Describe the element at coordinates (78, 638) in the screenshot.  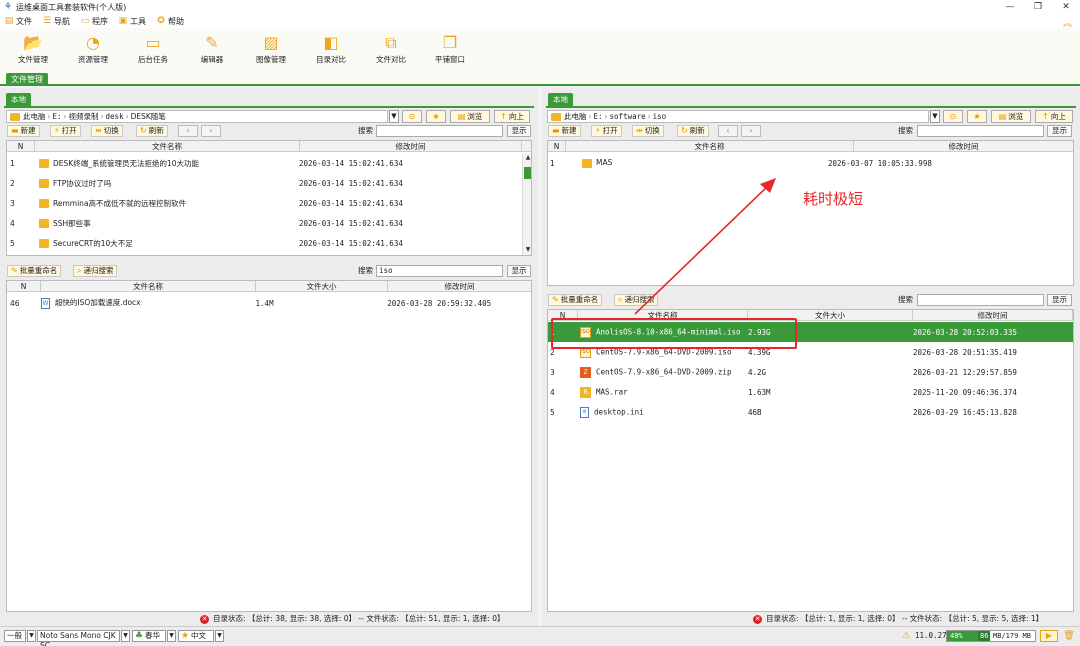
I see `font-select: Noto Sans Mono CJK SC` at that location.